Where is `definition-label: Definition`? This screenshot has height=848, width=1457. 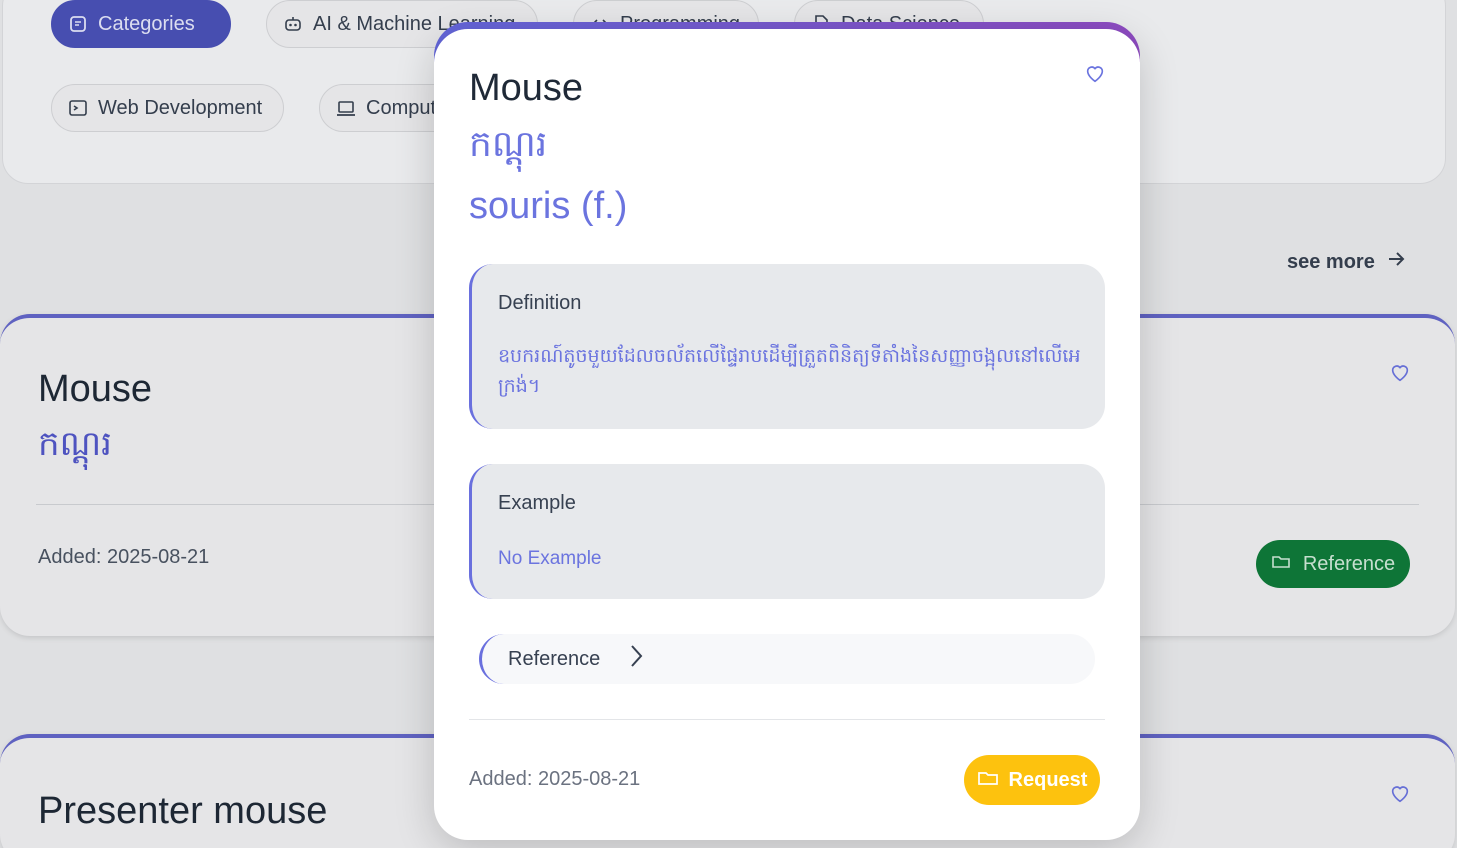
definition-label: Definition is located at coordinates (540, 303).